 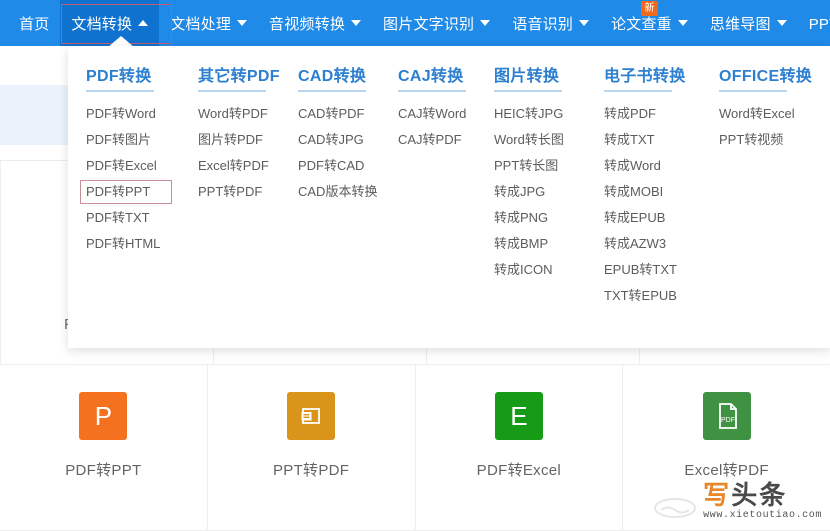 I want to click on menu-item-to-png: 转成PNG, so click(x=540, y=218).